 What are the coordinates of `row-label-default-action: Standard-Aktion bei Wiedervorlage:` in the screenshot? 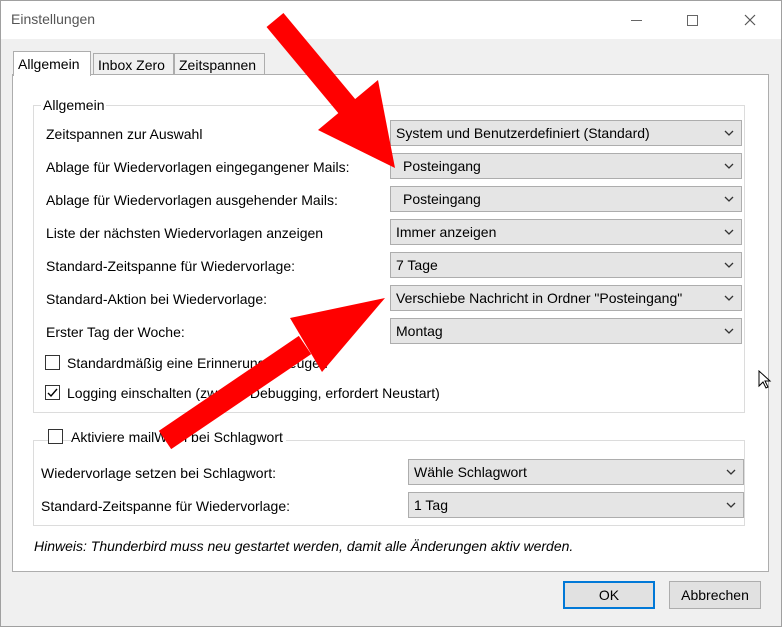 It's located at (157, 299).